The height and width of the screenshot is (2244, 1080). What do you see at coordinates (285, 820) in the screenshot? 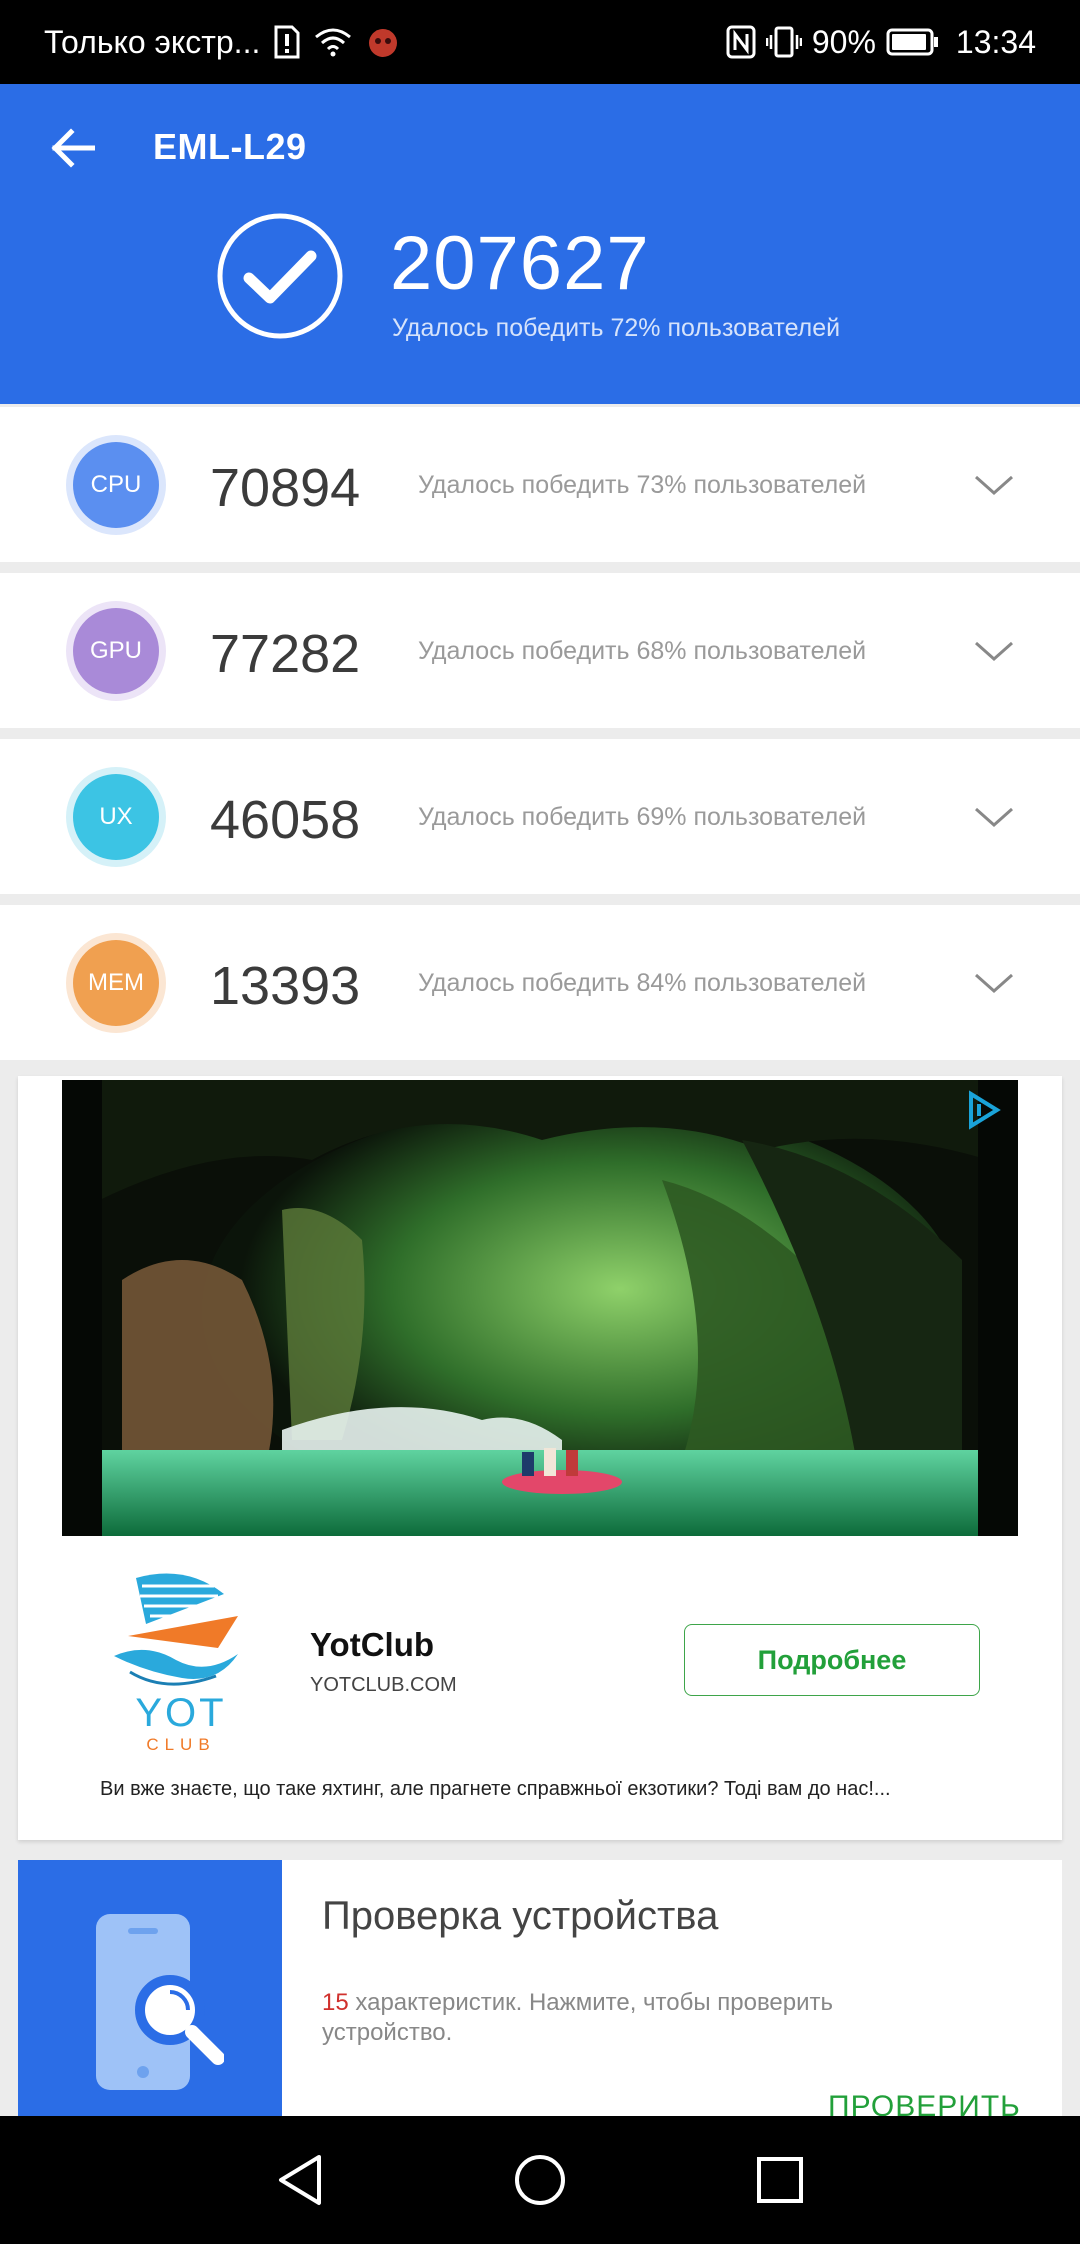
I see `ux-score: 46058` at bounding box center [285, 820].